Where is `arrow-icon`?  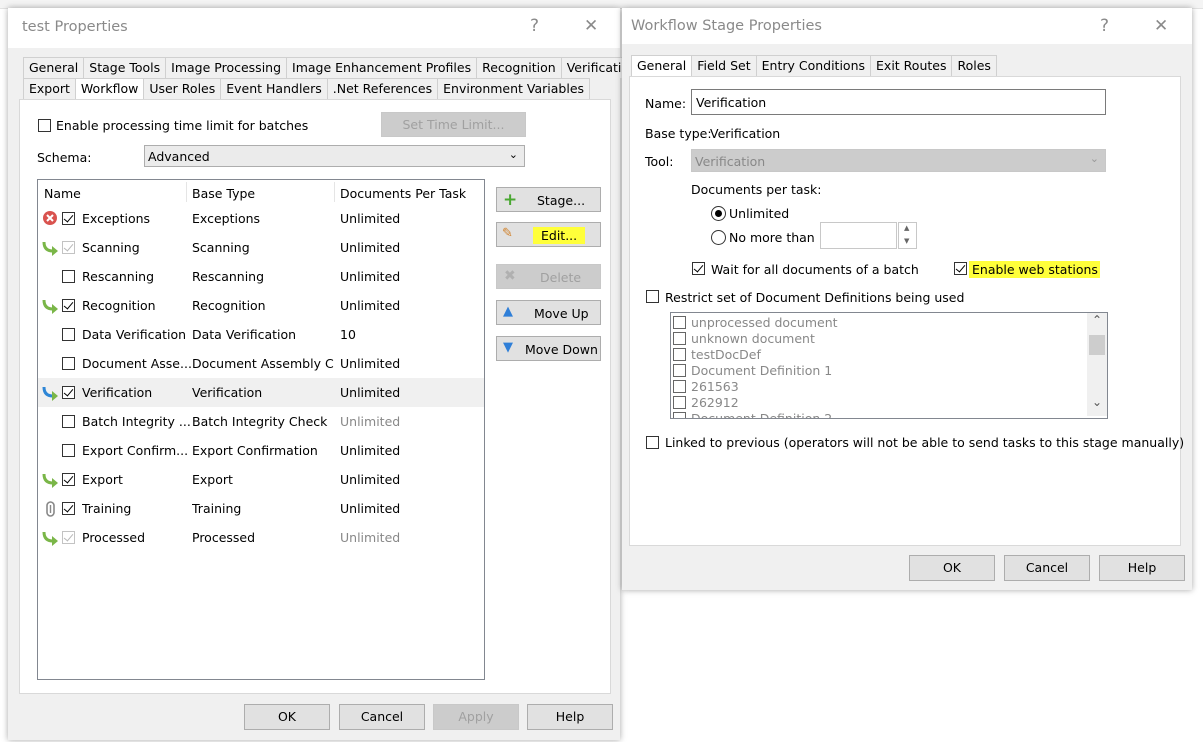
arrow-icon is located at coordinates (51, 538).